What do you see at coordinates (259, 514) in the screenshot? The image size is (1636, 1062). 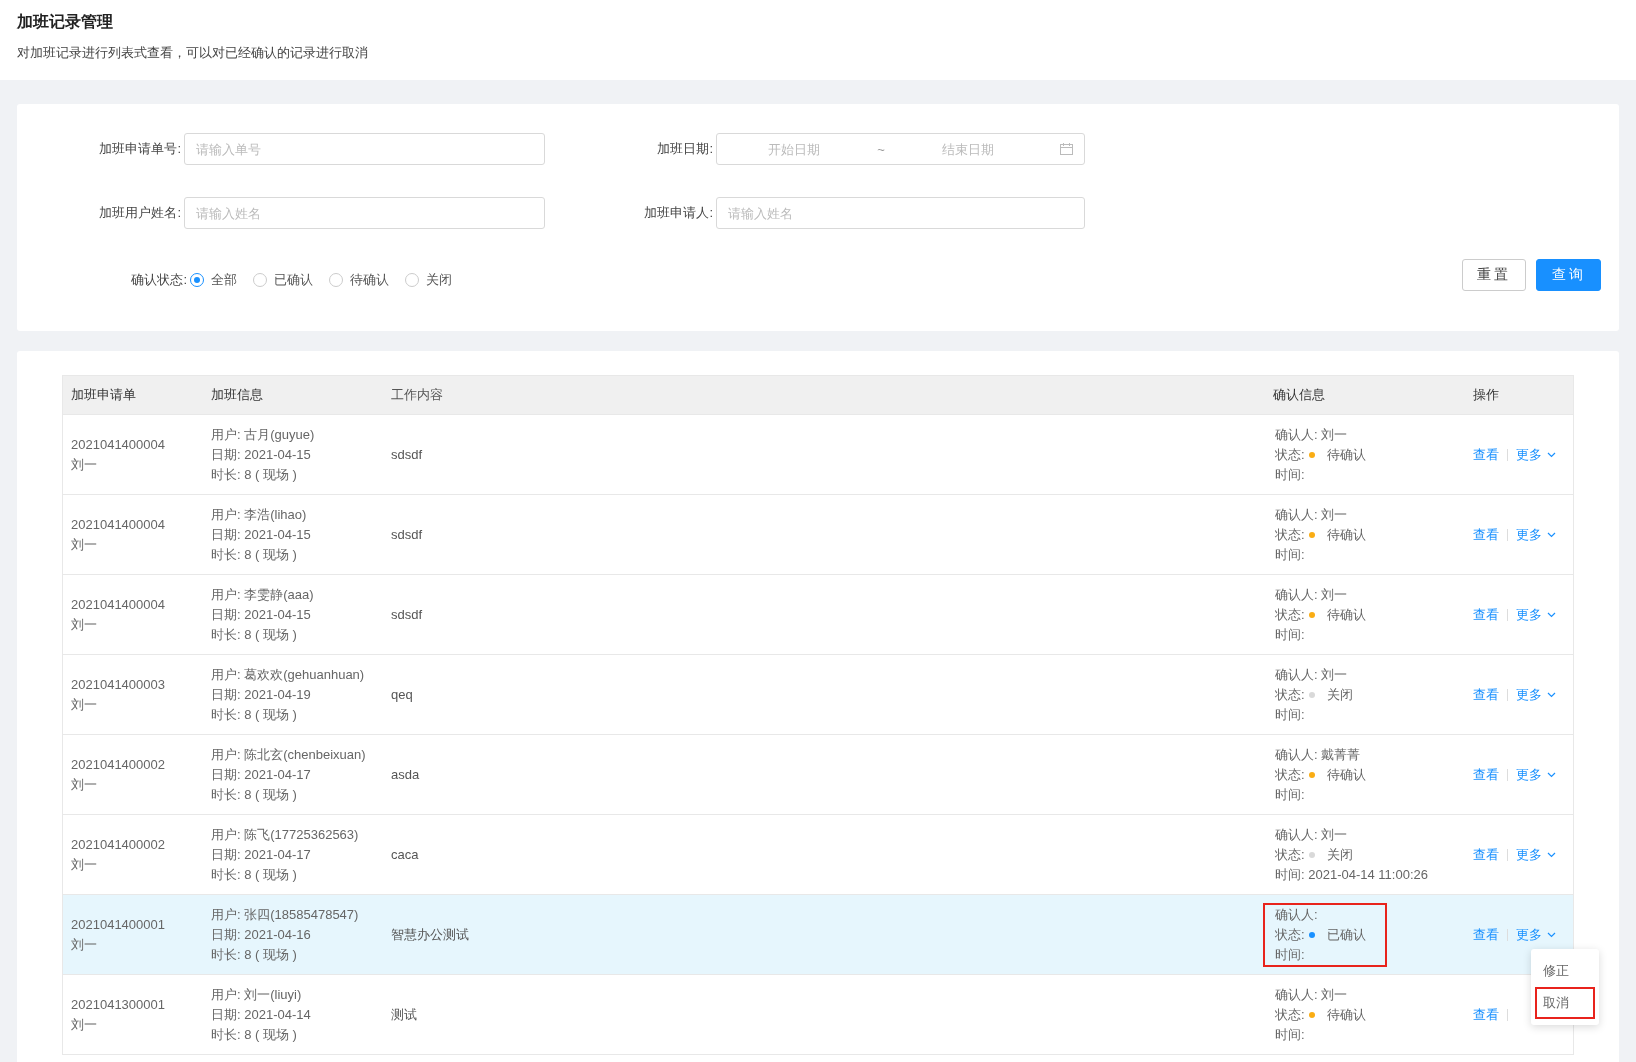 I see `user-text: 用户: 李浩(lihao)` at bounding box center [259, 514].